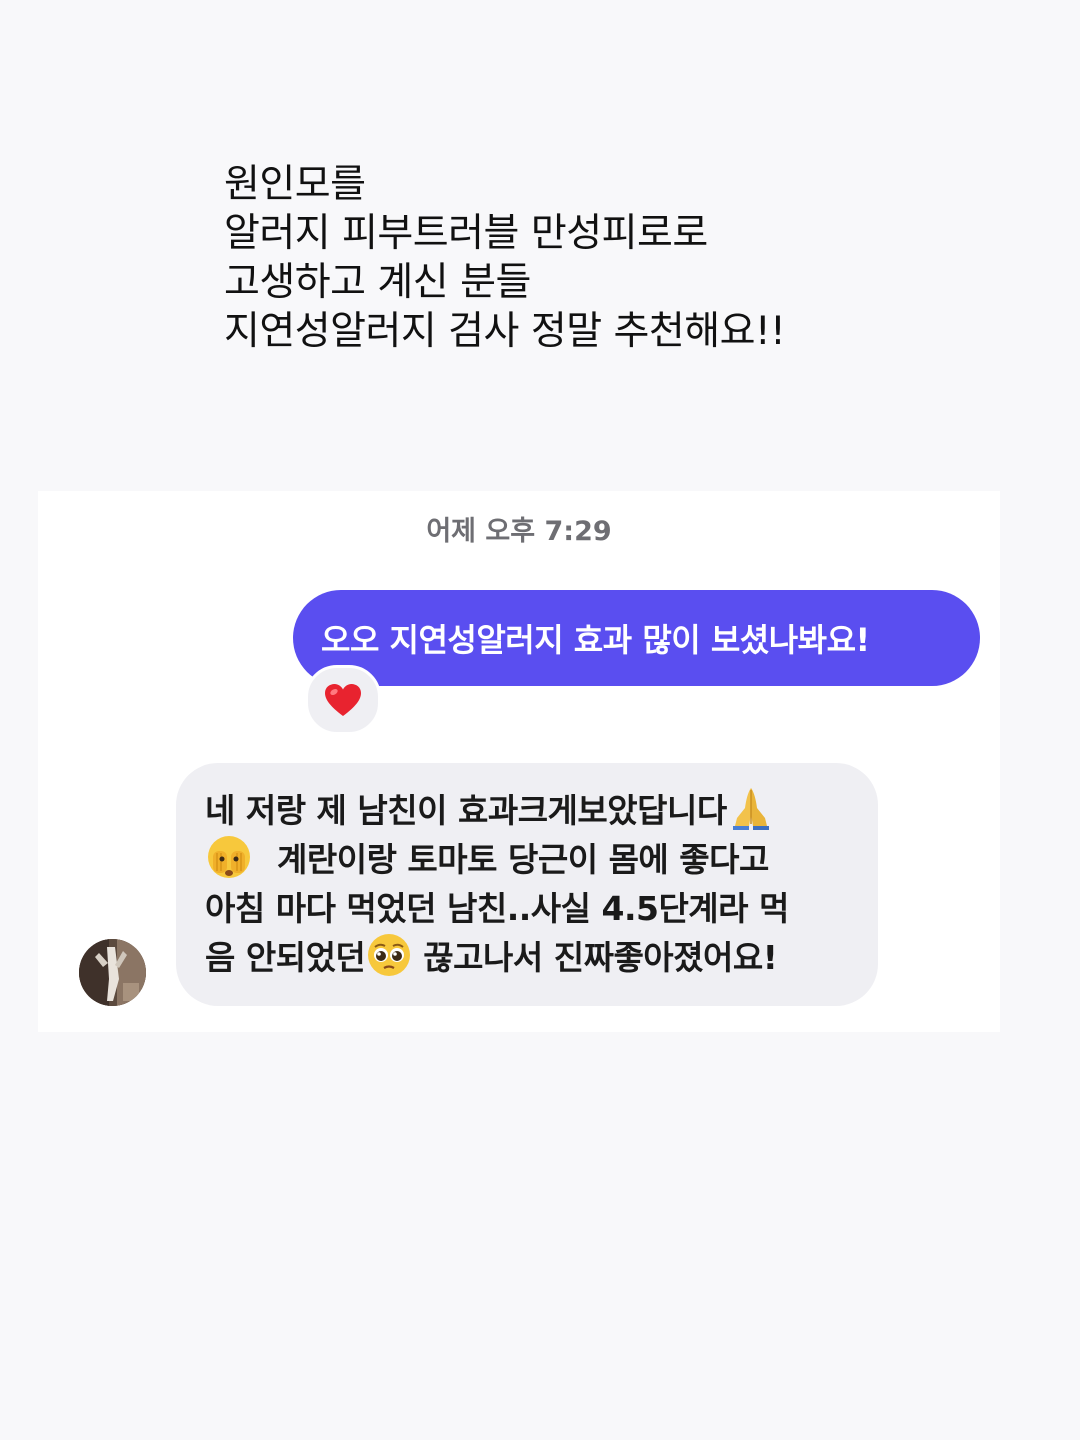 The image size is (1080, 1440). I want to click on sent-message-text: 오오 지연성알러지 효과 많이 보셨나봐요!, so click(595, 640).